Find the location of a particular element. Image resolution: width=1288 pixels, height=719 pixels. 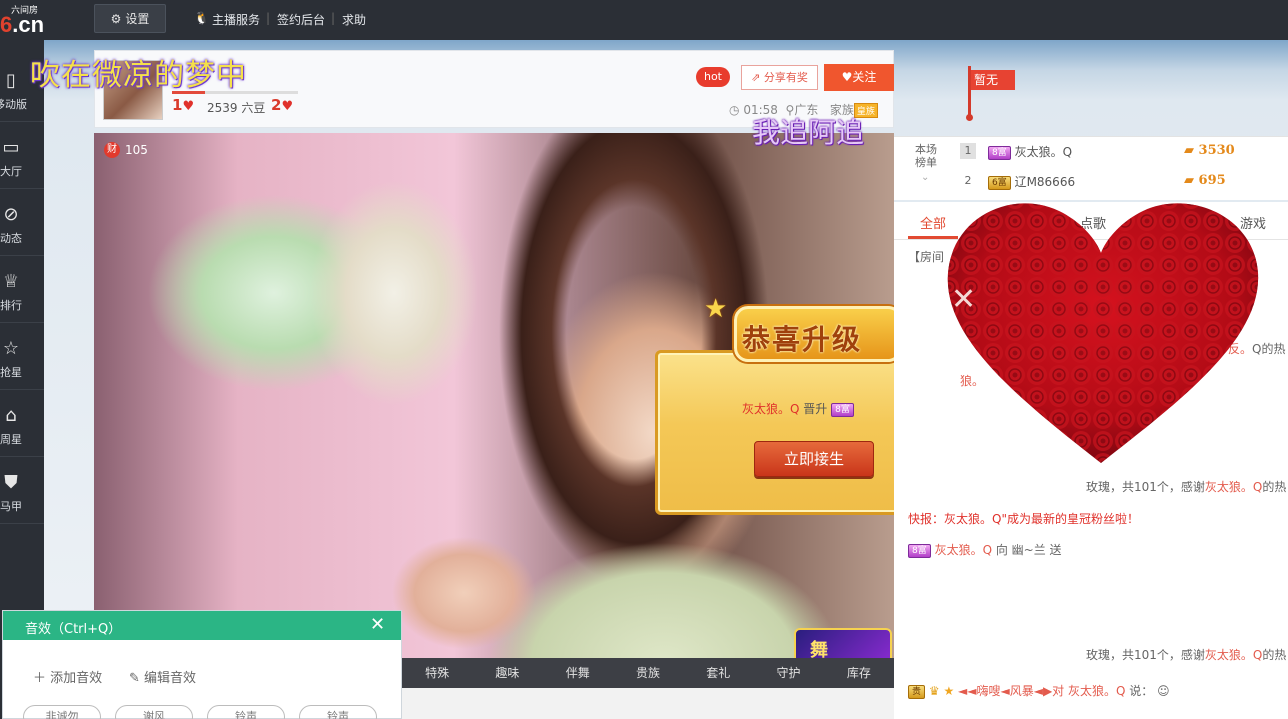

mobile-icon: ▯ is located at coordinates (11, 80).